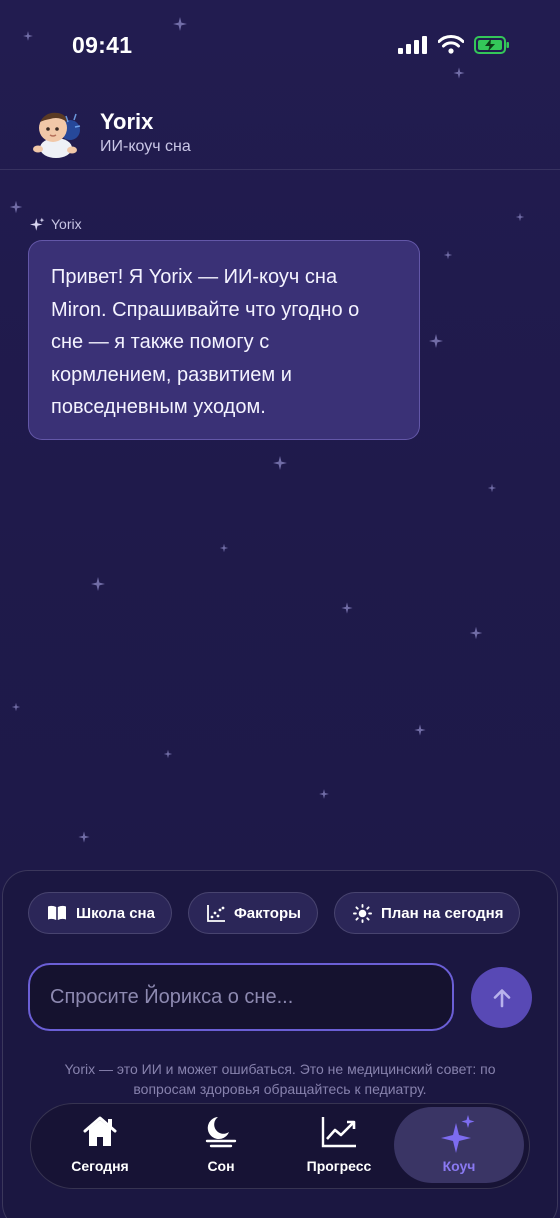  Describe the element at coordinates (145, 146) in the screenshot. I see `coach-subtitle: ИИ-коуч сна` at that location.